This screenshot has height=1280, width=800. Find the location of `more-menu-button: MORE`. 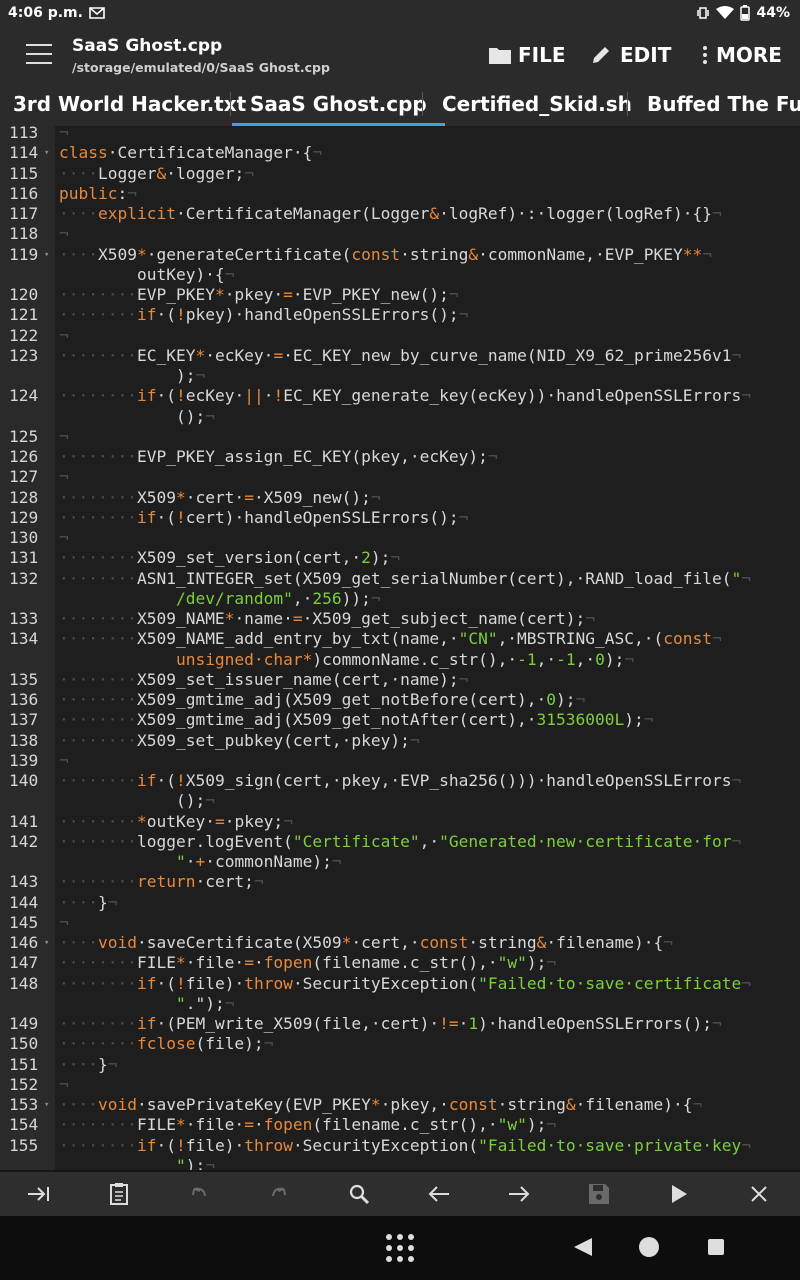

more-menu-button: MORE is located at coordinates (741, 55).